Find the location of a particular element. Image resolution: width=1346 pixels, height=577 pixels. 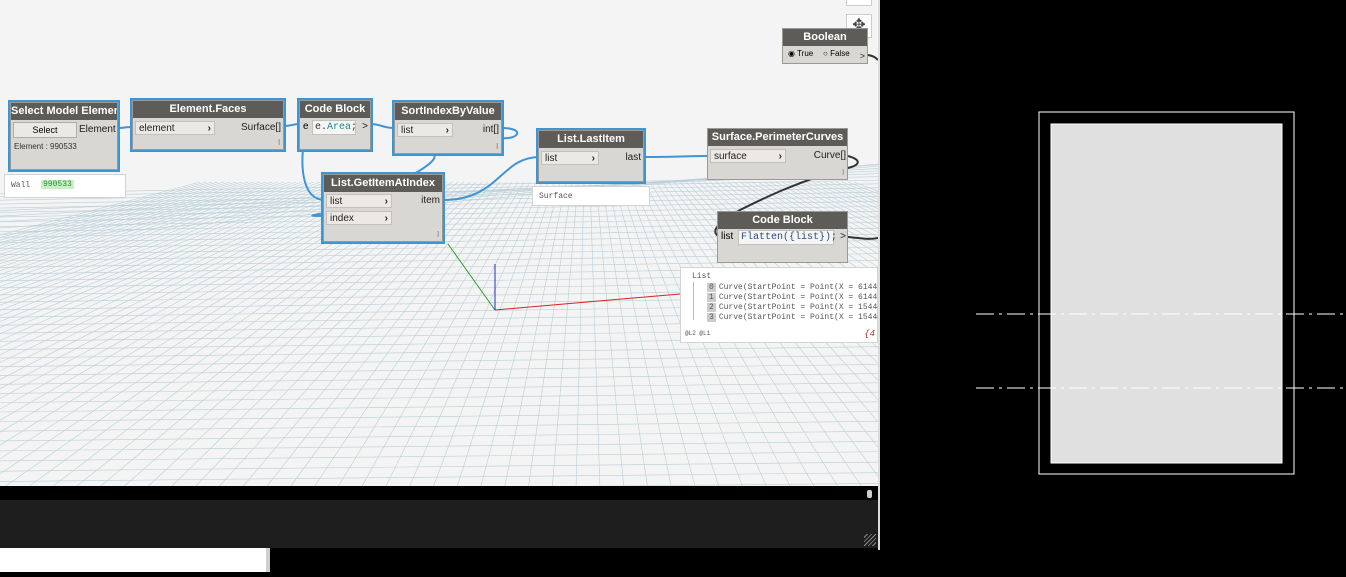

node-title: SortIndexByValue is located at coordinates (448, 111).